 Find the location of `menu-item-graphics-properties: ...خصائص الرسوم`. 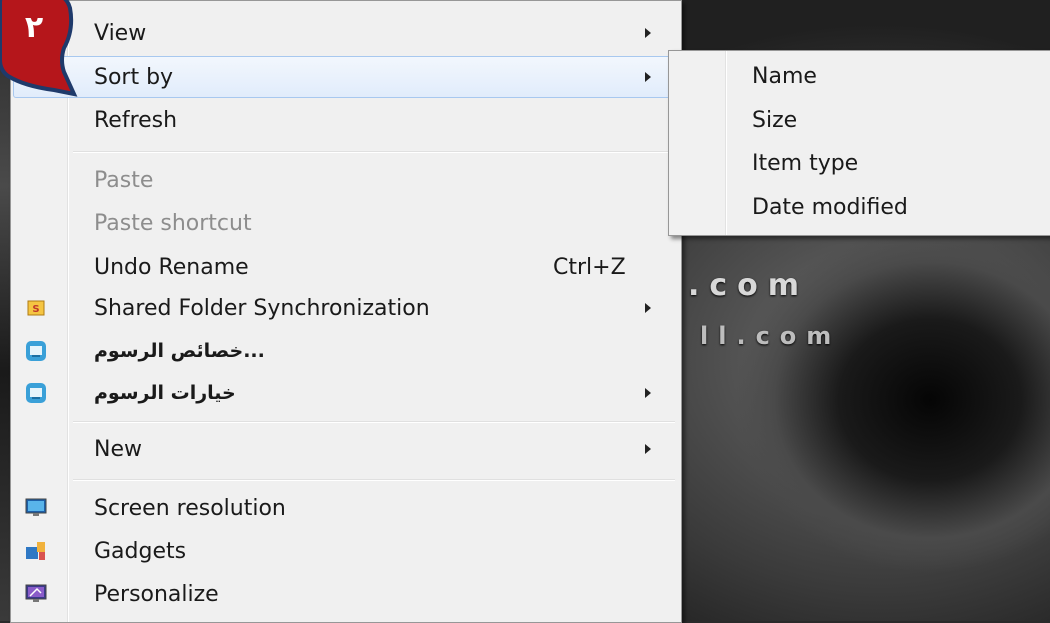

menu-item-graphics-properties: ...خصائص الرسوم is located at coordinates (346, 351).